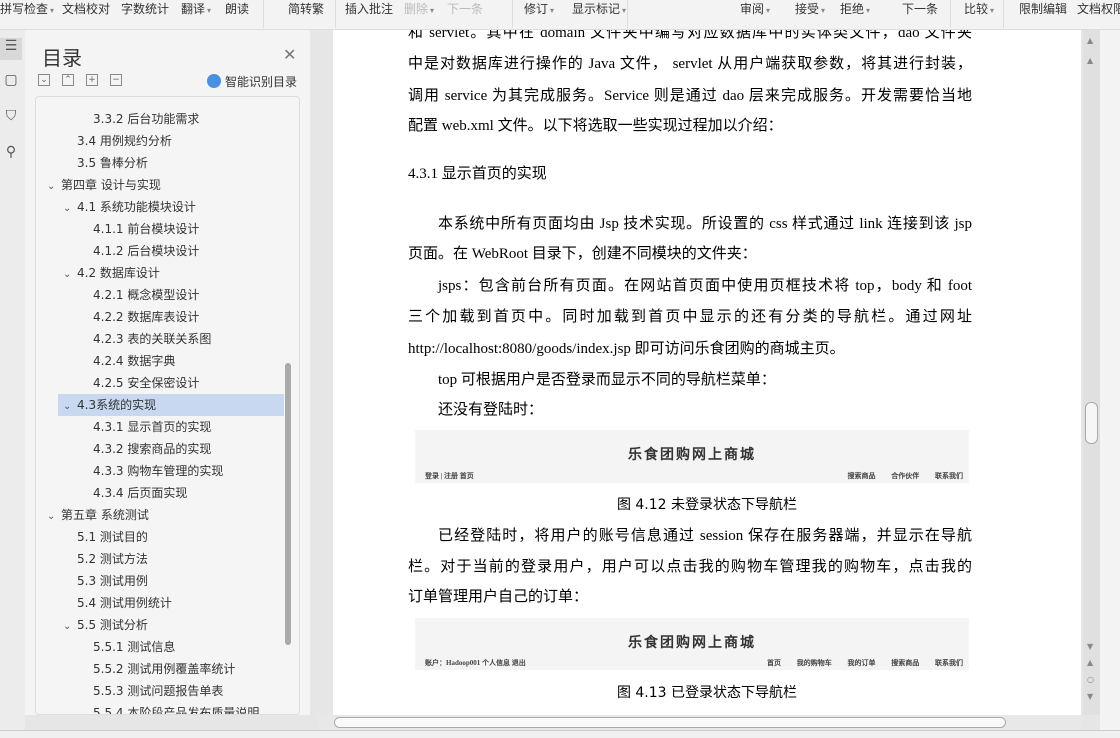  Describe the element at coordinates (1110, 380) in the screenshot. I see `styles-side-panel` at that location.